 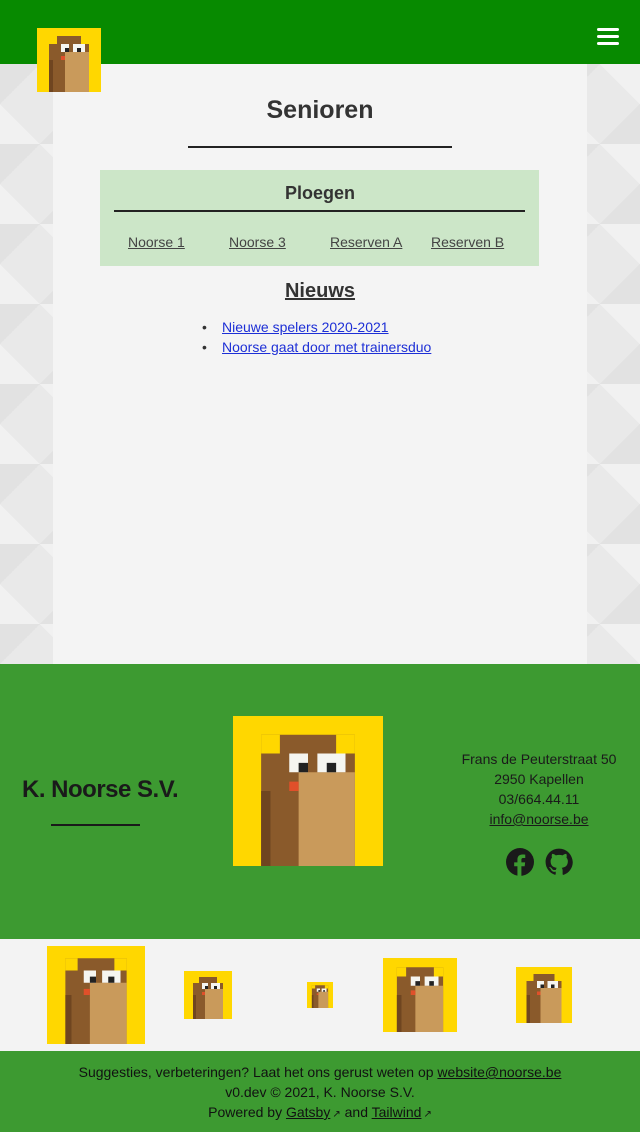 What do you see at coordinates (320, 110) in the screenshot?
I see `page-title: Senioren` at bounding box center [320, 110].